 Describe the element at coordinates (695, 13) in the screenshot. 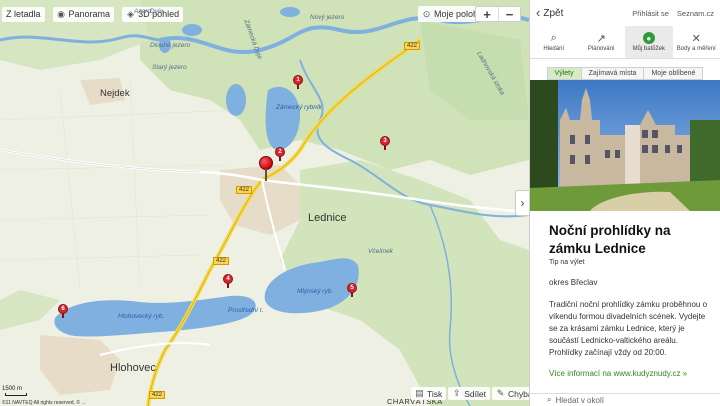

I see `seznam-link: Seznam.cz` at that location.